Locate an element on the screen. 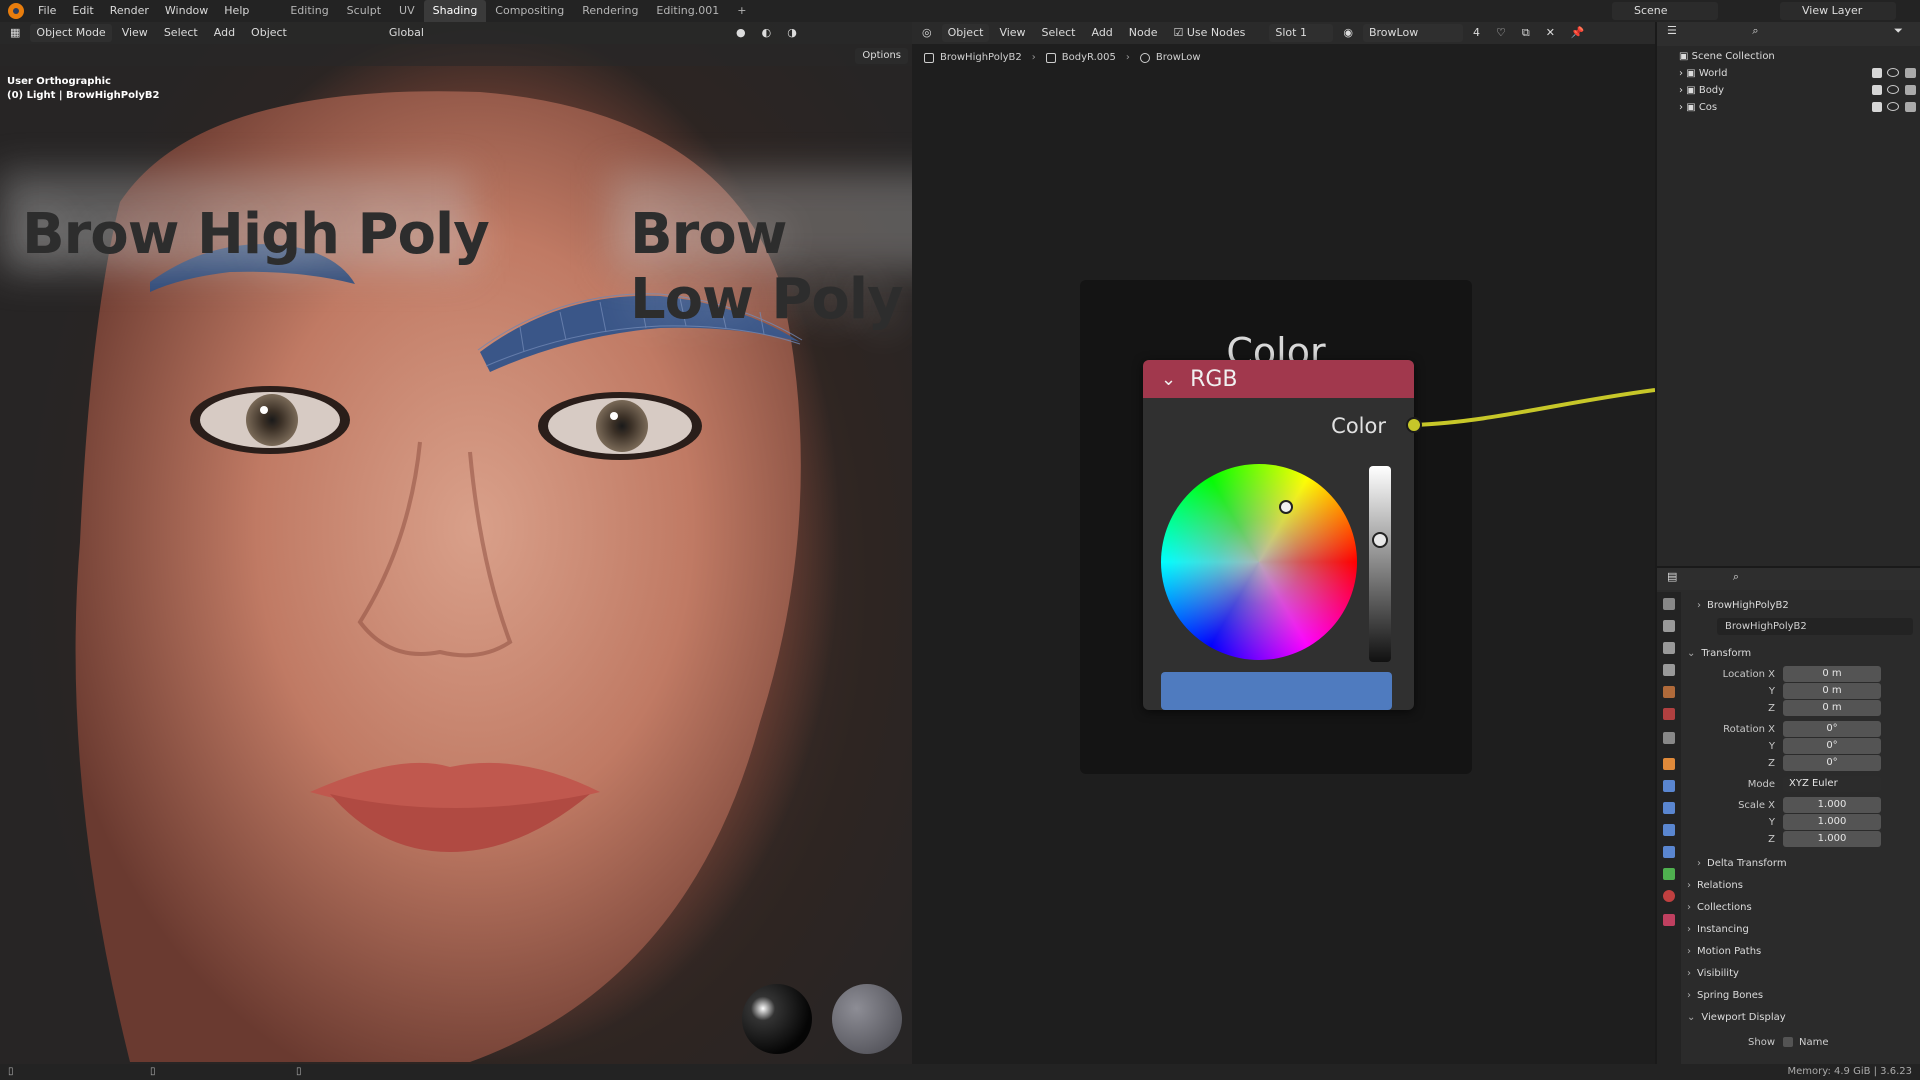 This screenshot has width=1920, height=1080. scale-x-field: 1.000 is located at coordinates (1832, 805).